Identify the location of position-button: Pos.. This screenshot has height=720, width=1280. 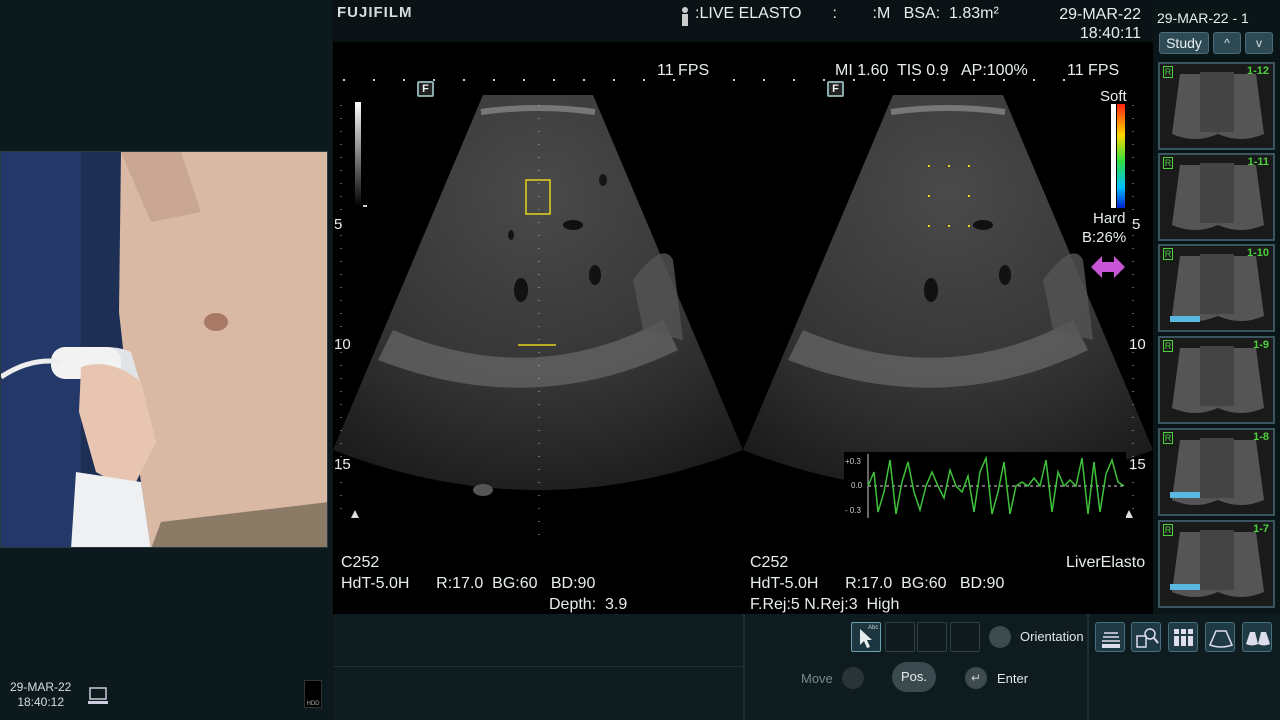
(914, 677).